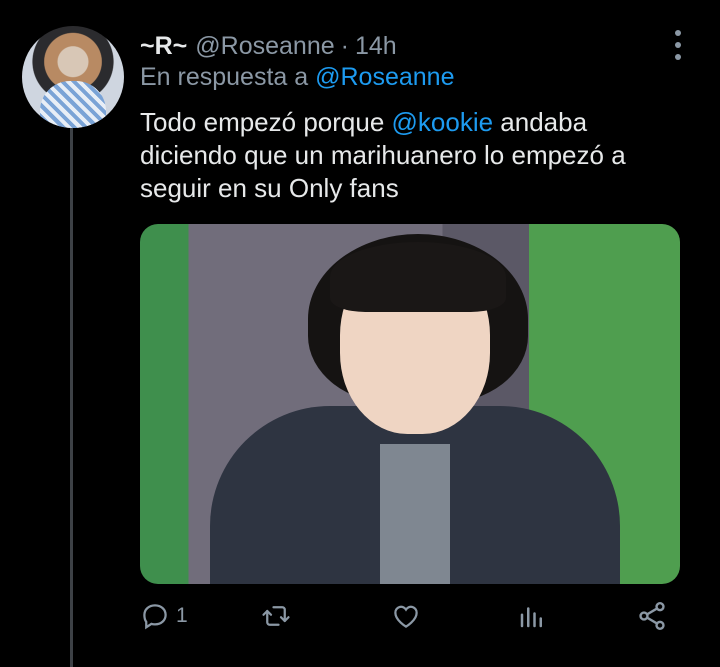 This screenshot has height=667, width=720. I want to click on like-button, so click(406, 616).